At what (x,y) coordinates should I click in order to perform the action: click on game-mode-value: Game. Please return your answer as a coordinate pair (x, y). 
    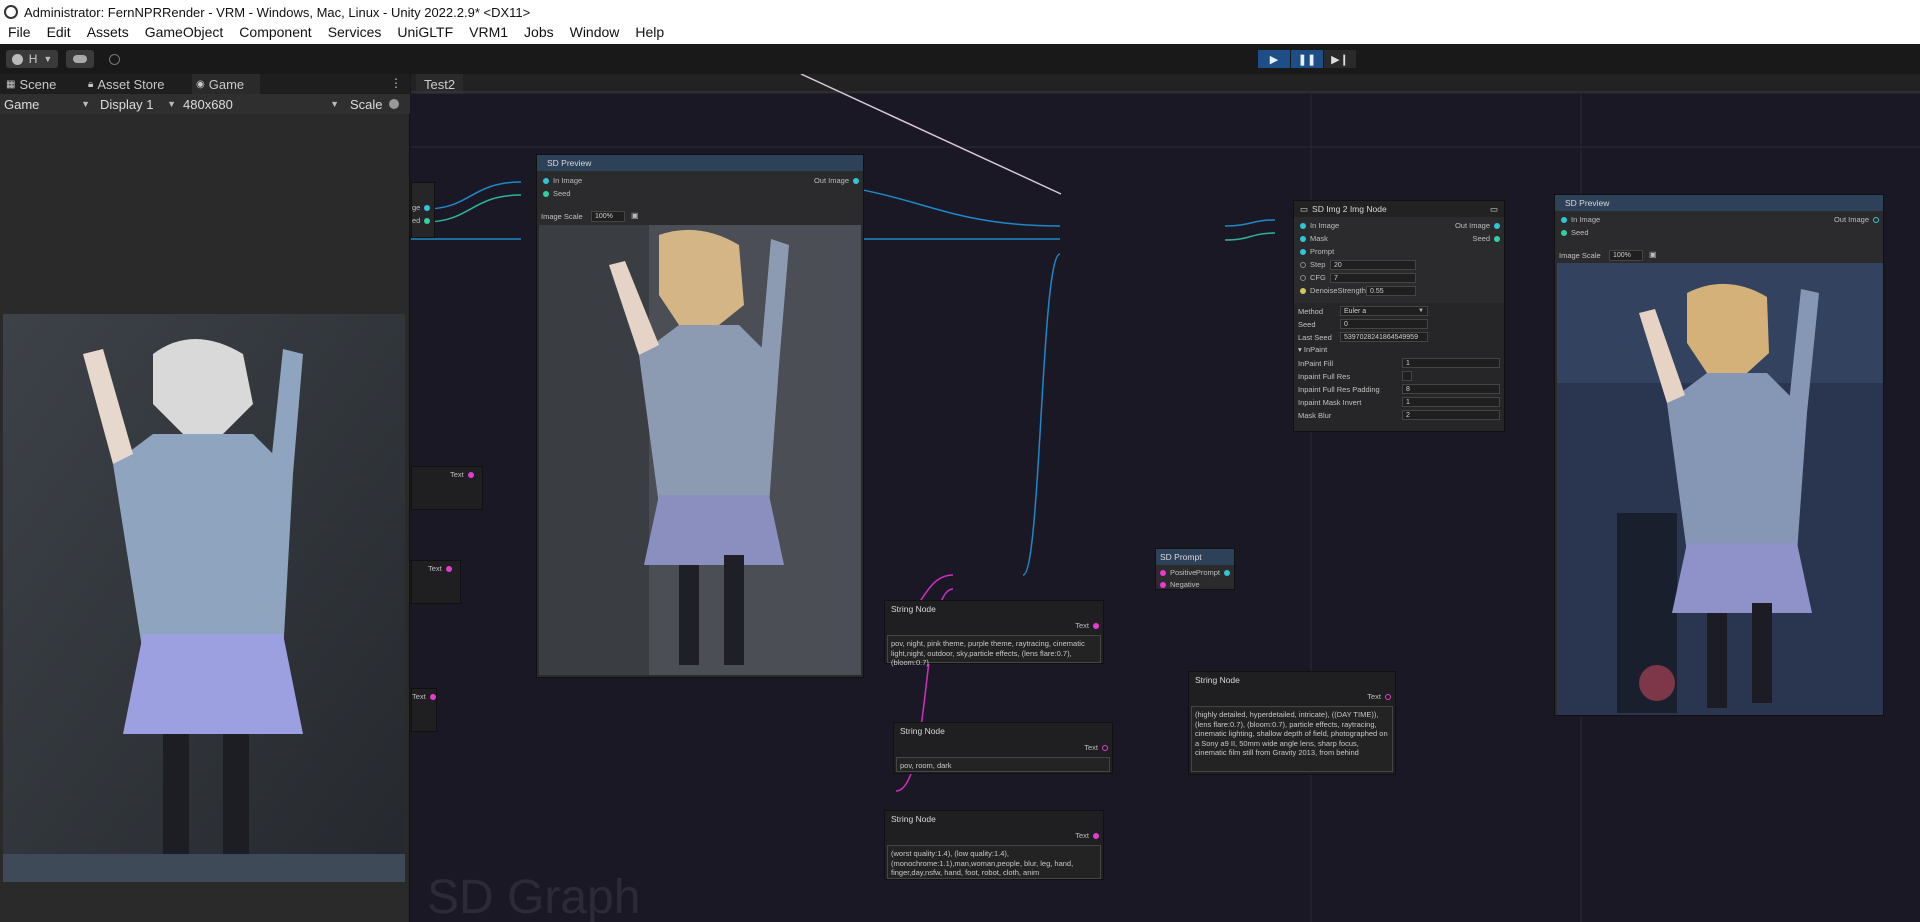
    Looking at the image, I should click on (22, 104).